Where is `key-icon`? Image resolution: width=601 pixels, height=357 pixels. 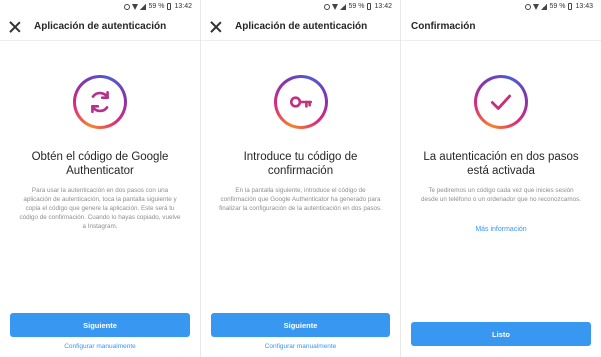 key-icon is located at coordinates (300, 102).